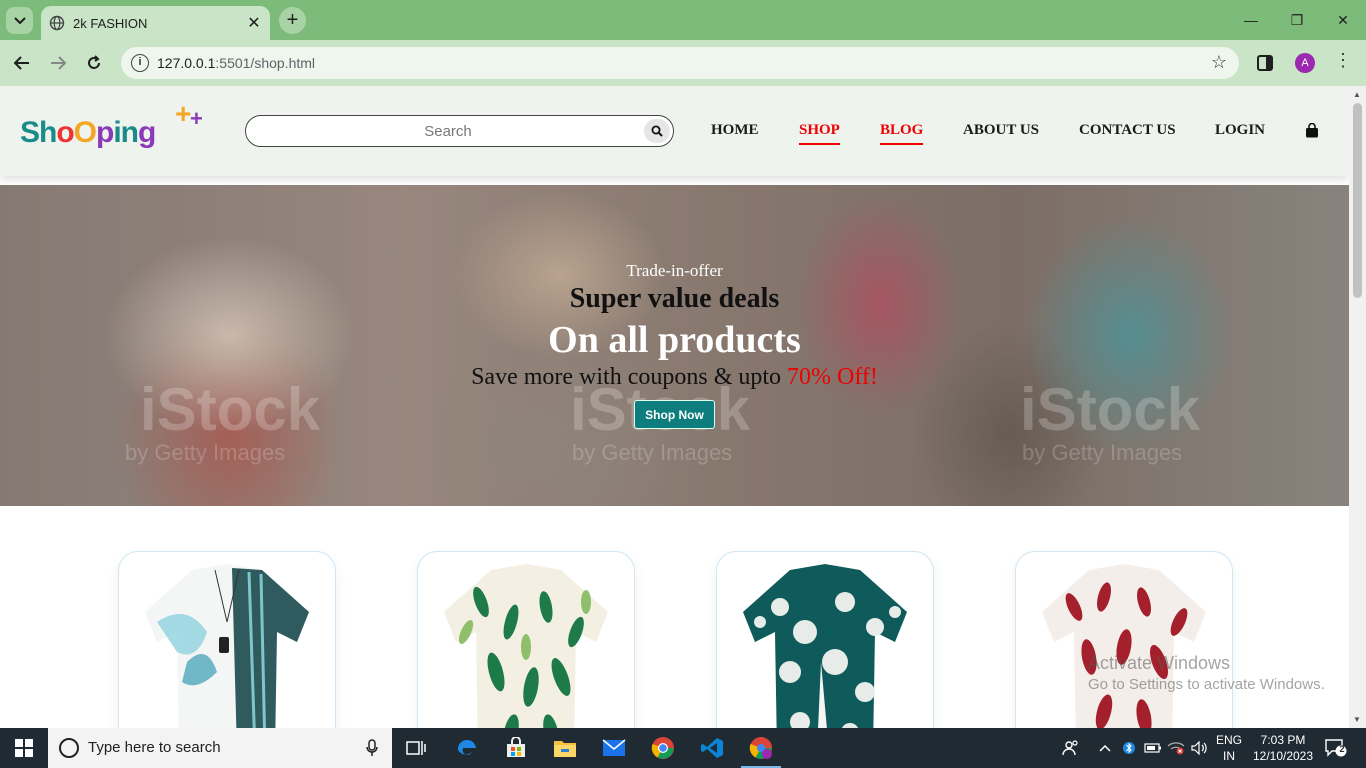 This screenshot has height=768, width=1366. What do you see at coordinates (761, 748) in the screenshot?
I see `chrome-profile-icon` at bounding box center [761, 748].